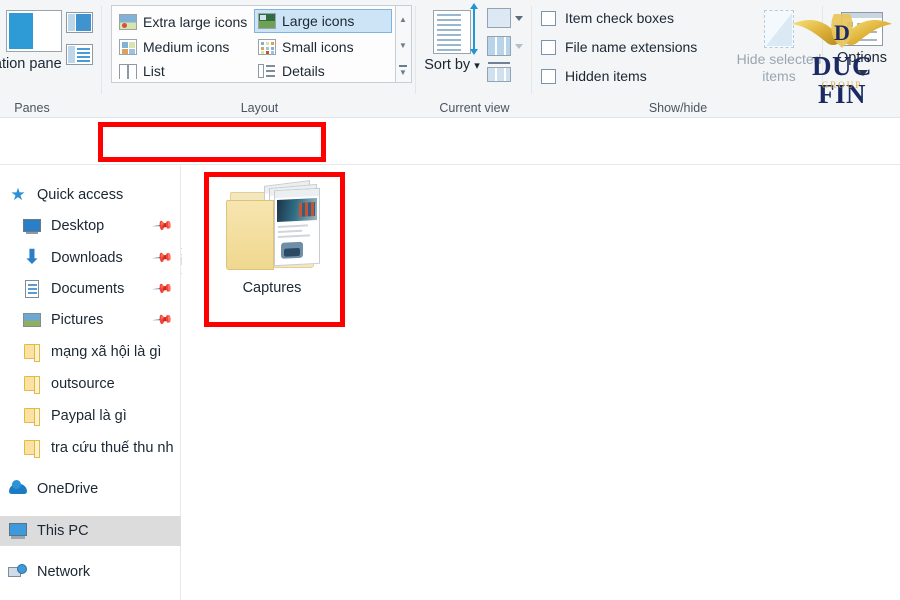  Describe the element at coordinates (195, 22) in the screenshot. I see `layout-item-label: Extra large icons` at that location.